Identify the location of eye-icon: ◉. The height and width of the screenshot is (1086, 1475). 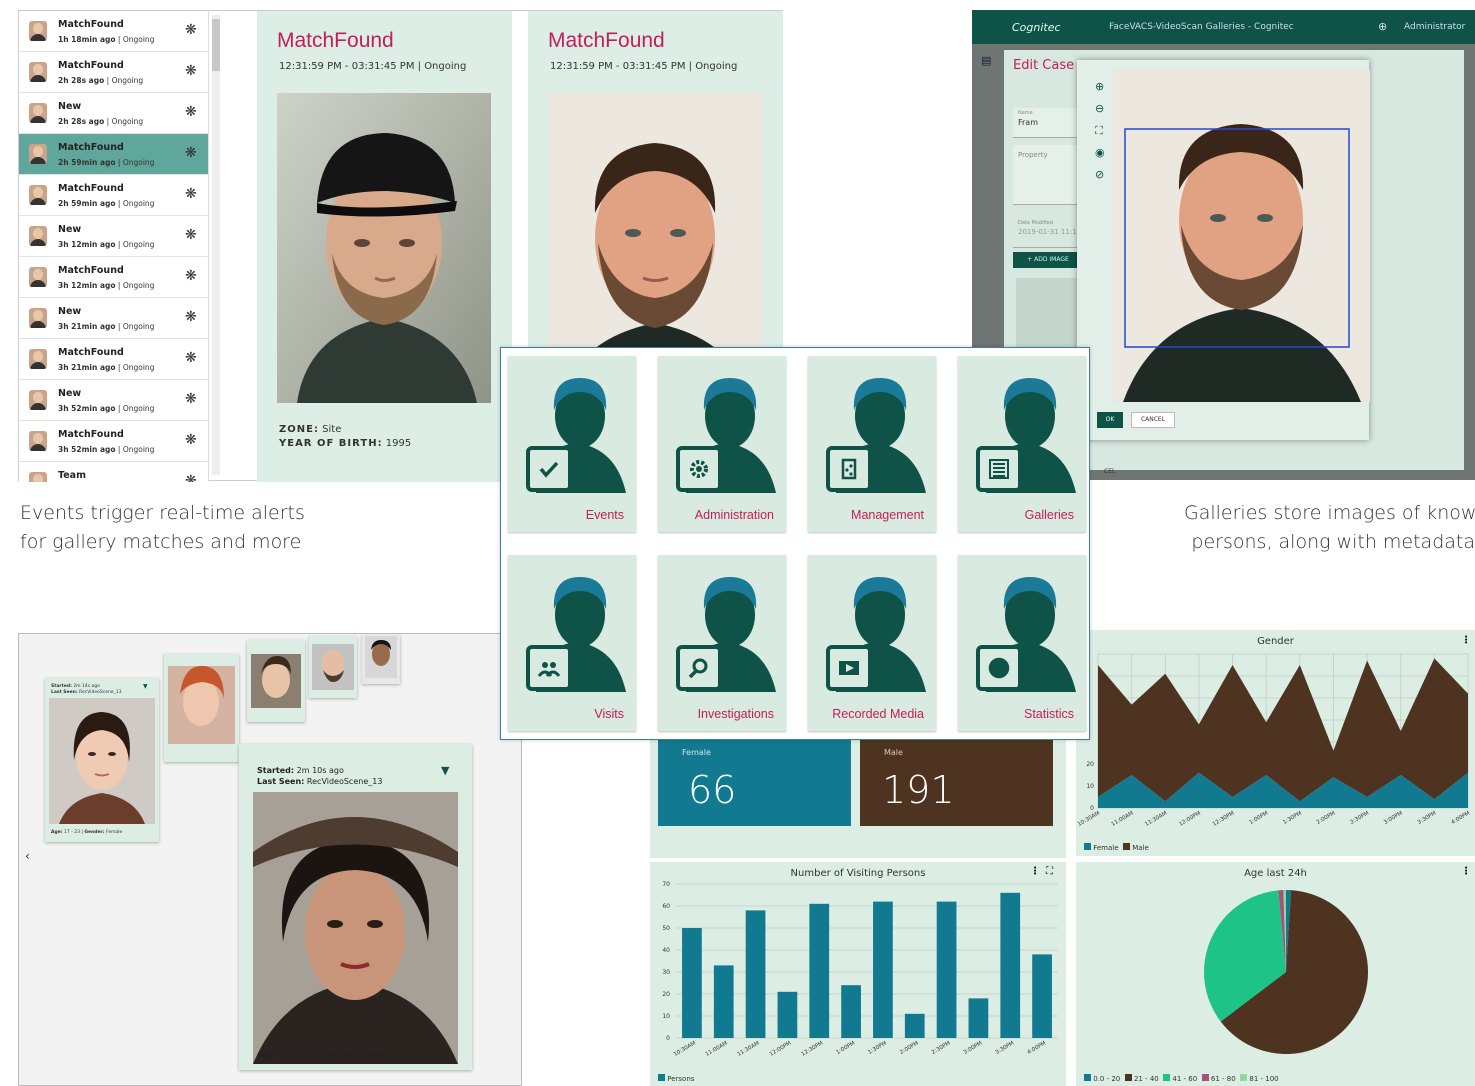
(1100, 153).